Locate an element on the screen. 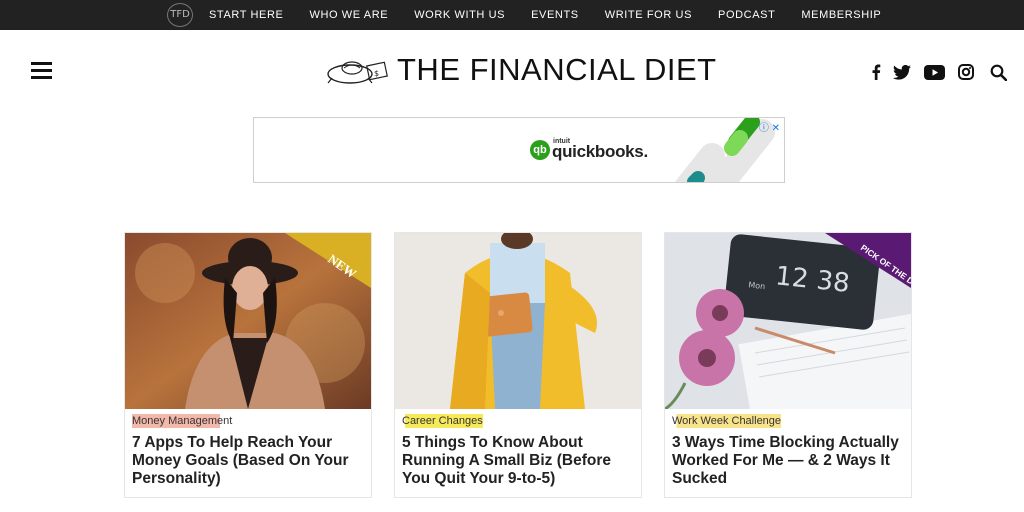  article-image-1: NEW is located at coordinates (248, 321).